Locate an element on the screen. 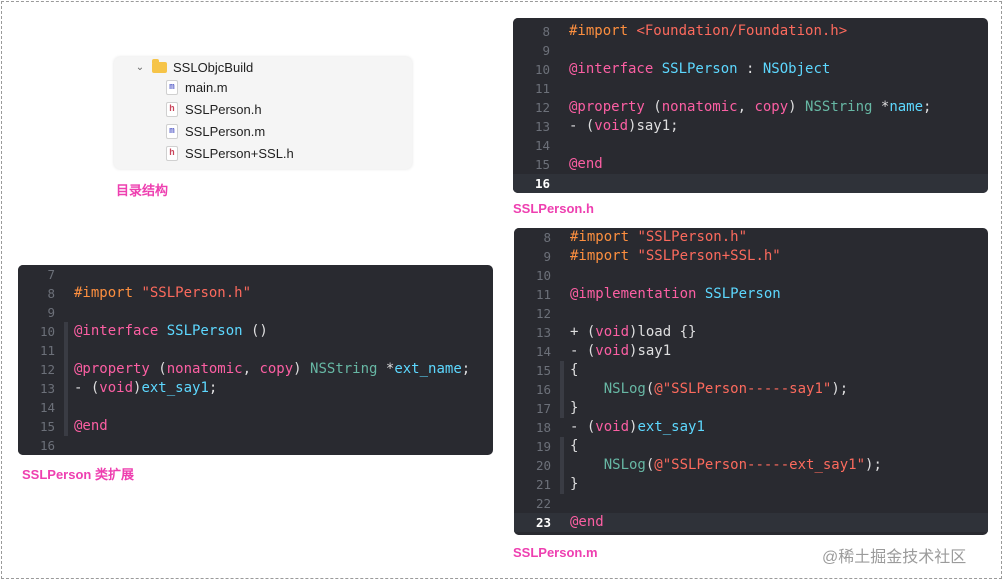 This screenshot has height=582, width=1006. tree-caption: 目录结构 is located at coordinates (142, 190).